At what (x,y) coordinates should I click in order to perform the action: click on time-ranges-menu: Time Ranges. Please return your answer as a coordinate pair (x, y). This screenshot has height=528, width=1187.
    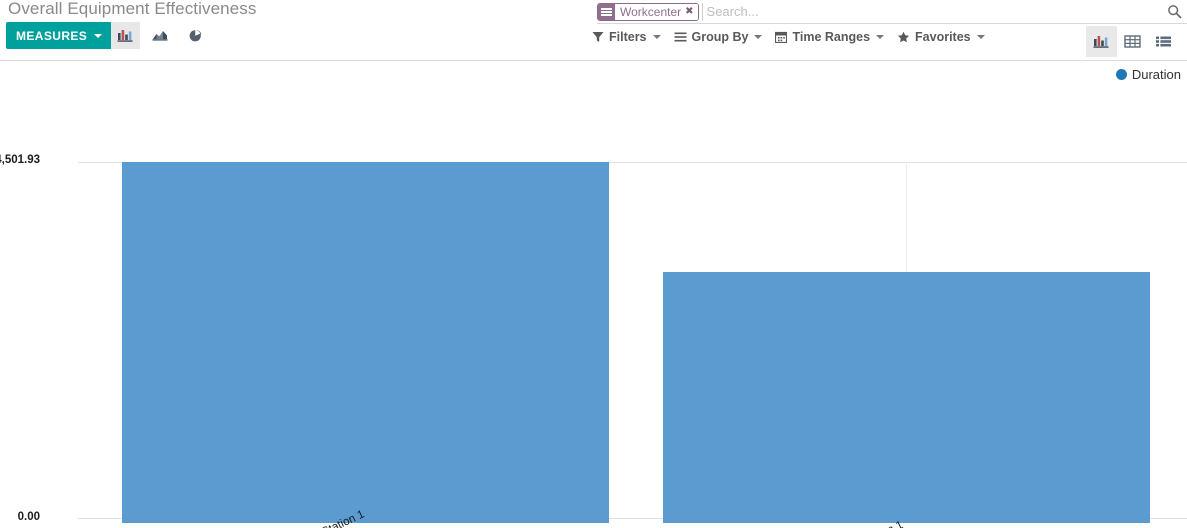
    Looking at the image, I should click on (830, 37).